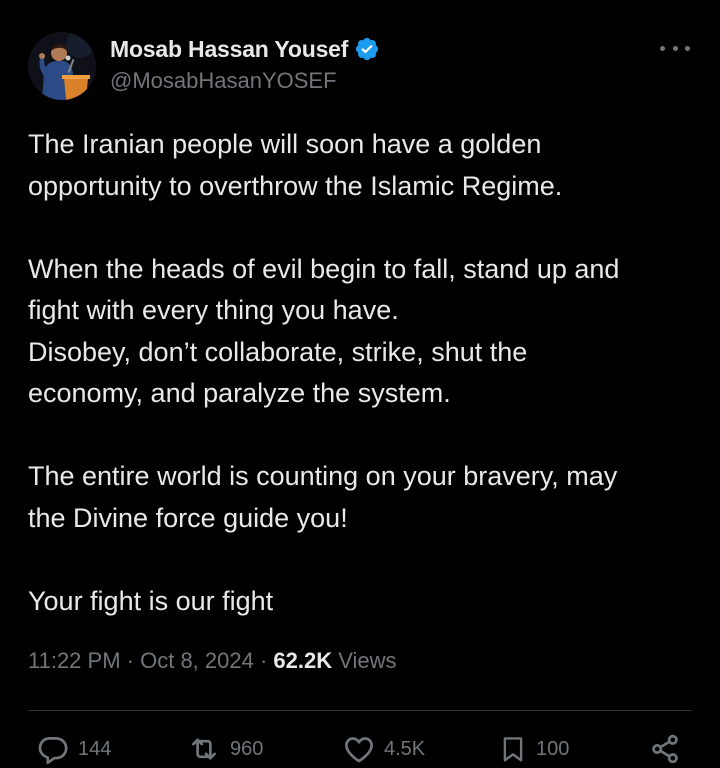  Describe the element at coordinates (151, 600) in the screenshot. I see `tweet-line: Your fight is our fight` at that location.